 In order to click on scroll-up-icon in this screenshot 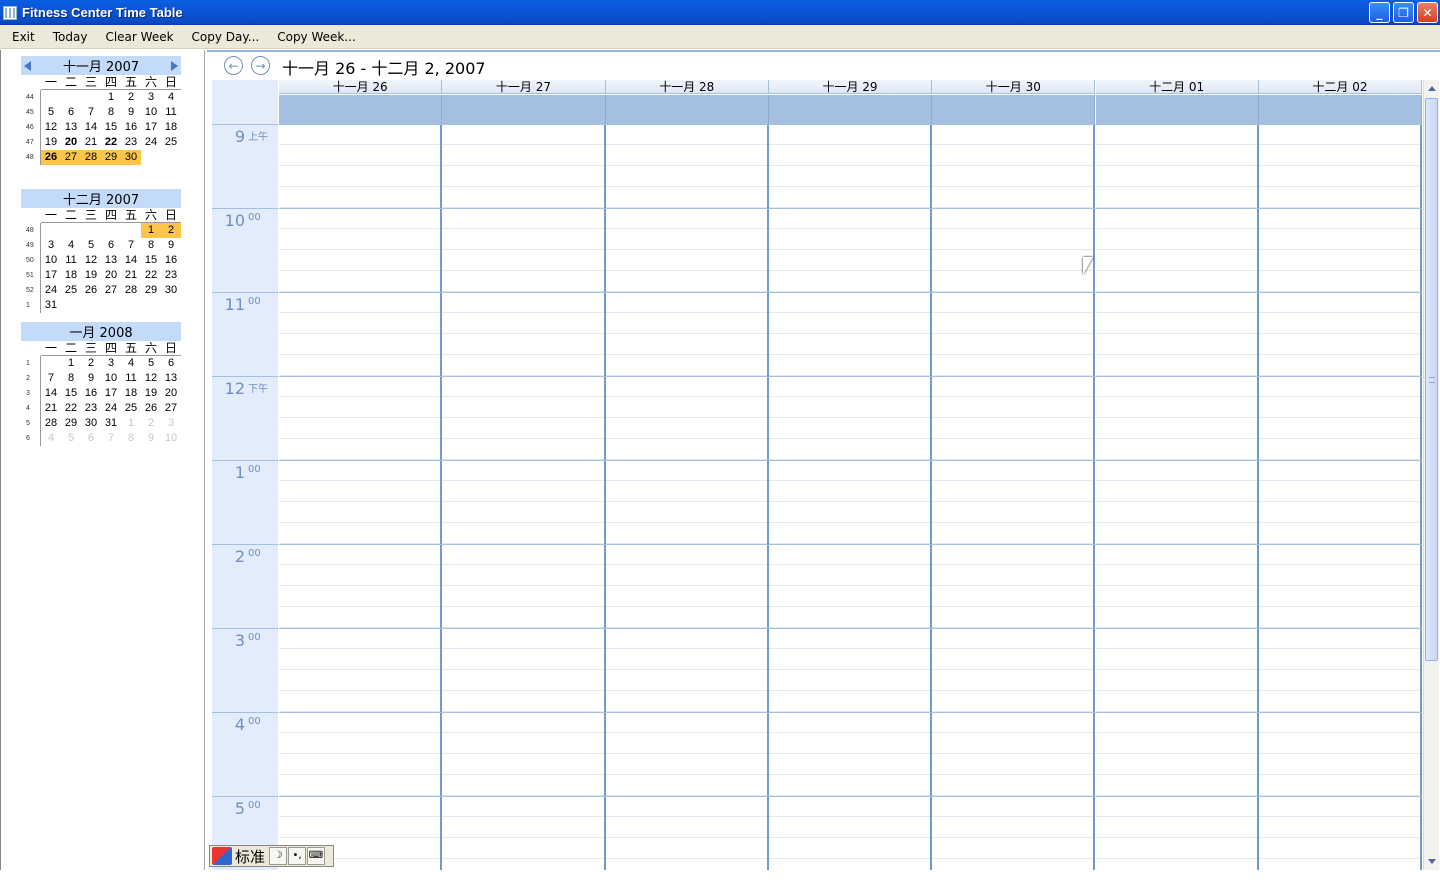, I will do `click(1432, 88)`.